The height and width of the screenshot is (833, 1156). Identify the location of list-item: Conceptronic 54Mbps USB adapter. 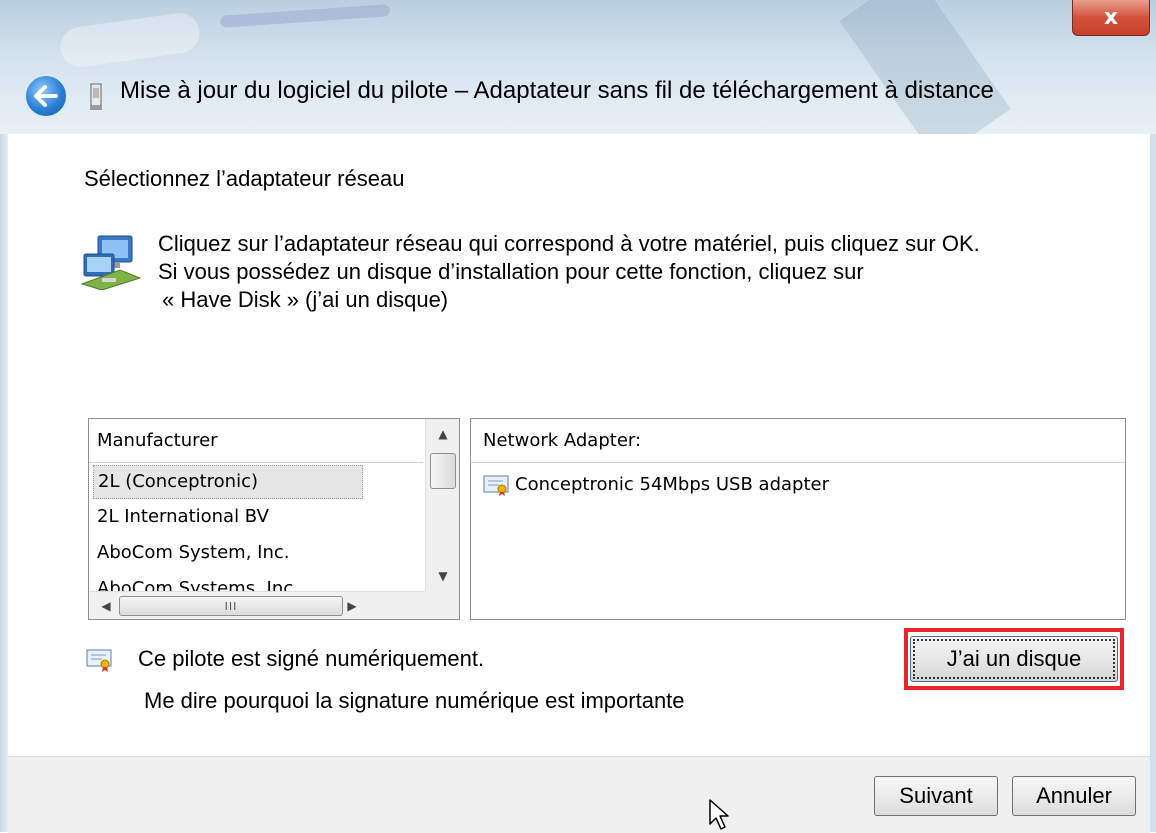
(656, 485).